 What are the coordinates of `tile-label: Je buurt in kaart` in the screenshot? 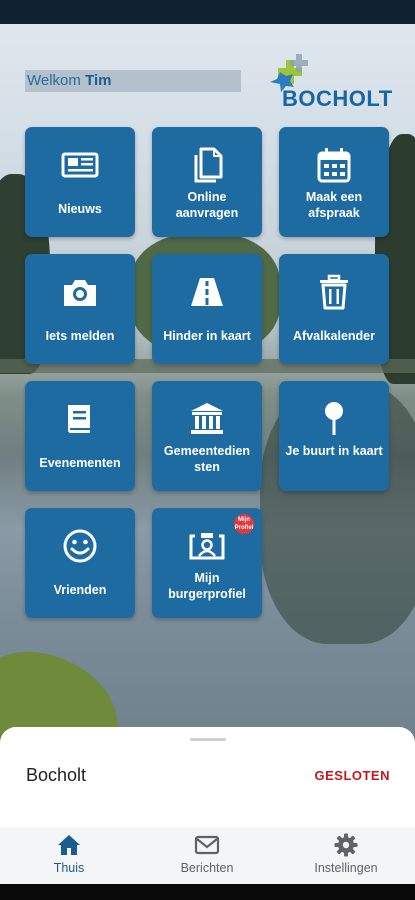 It's located at (334, 451).